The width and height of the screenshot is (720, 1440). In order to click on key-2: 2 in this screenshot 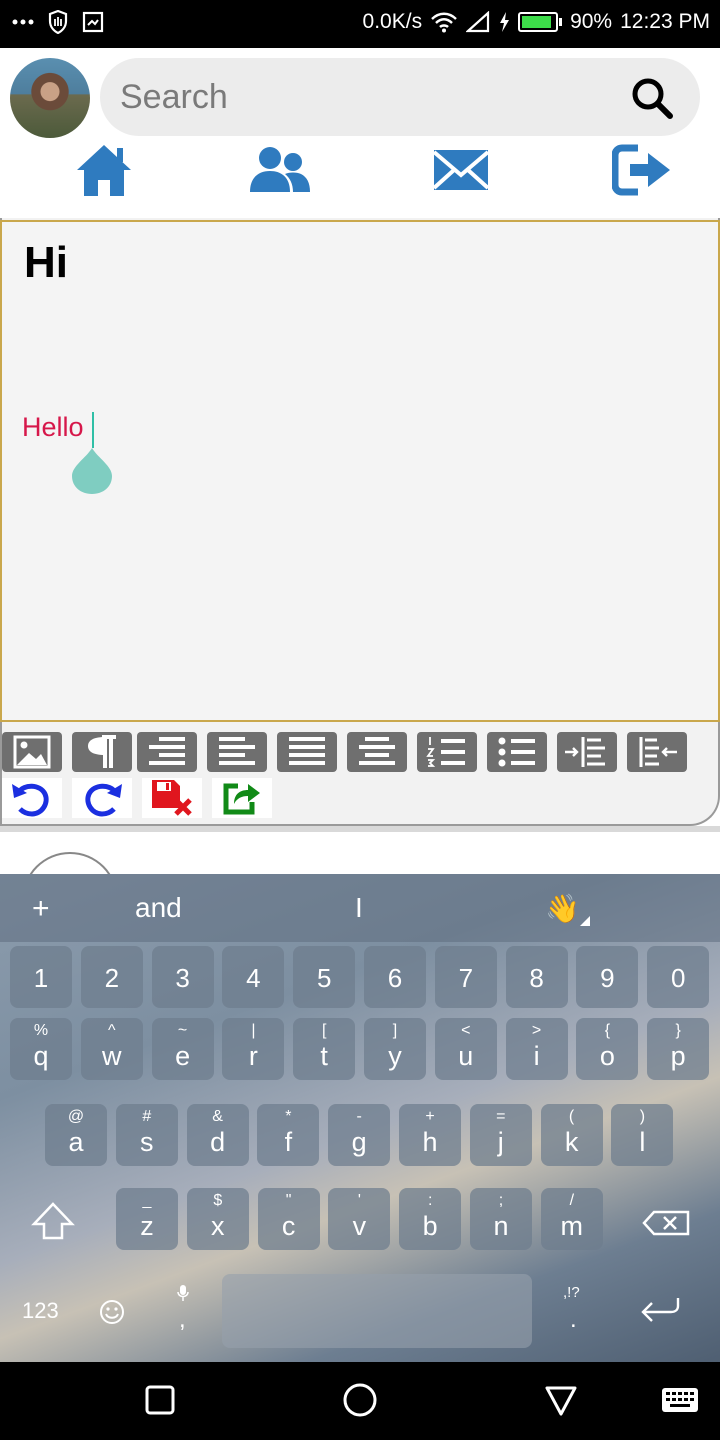, I will do `click(111, 977)`.